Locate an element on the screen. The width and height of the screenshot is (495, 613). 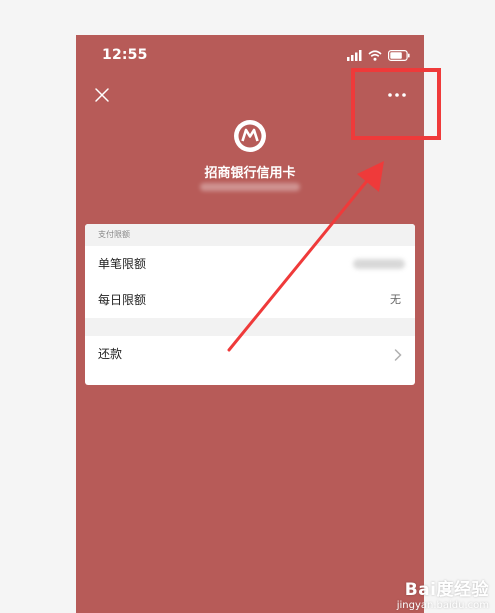
baidu-watermark: Bai度经验 jingyan.baidu.com is located at coordinates (443, 593).